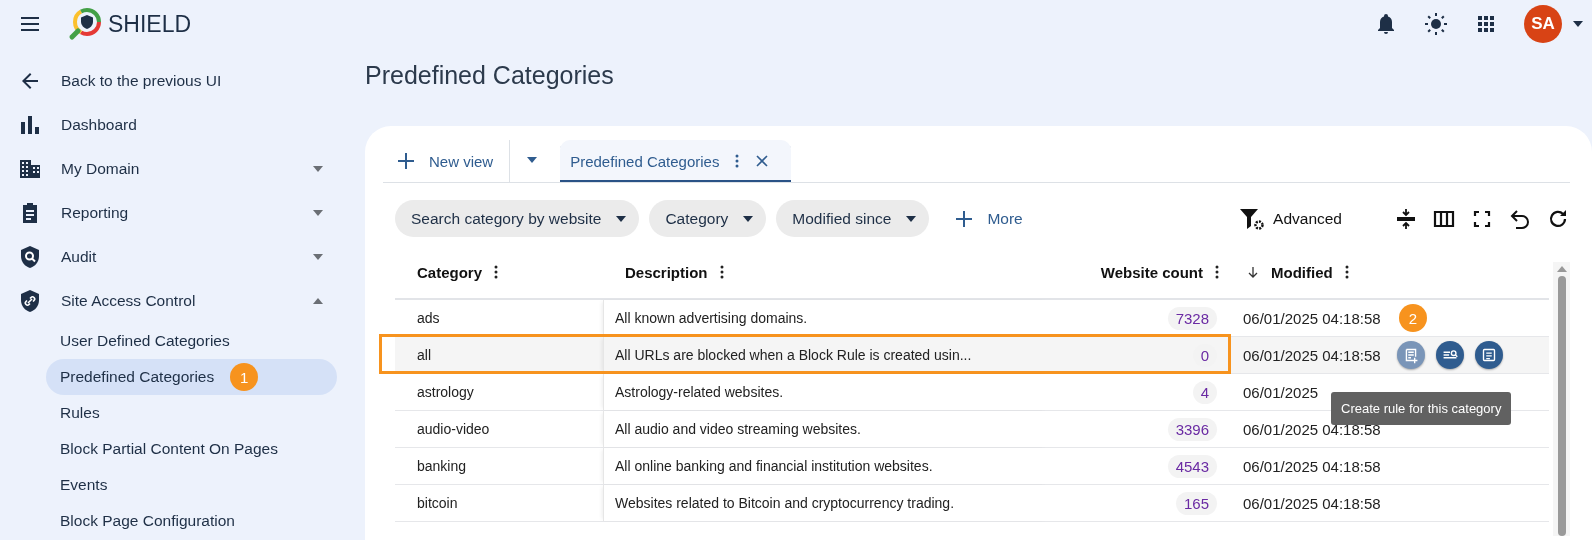  What do you see at coordinates (1413, 318) in the screenshot?
I see `step-badge: 2` at bounding box center [1413, 318].